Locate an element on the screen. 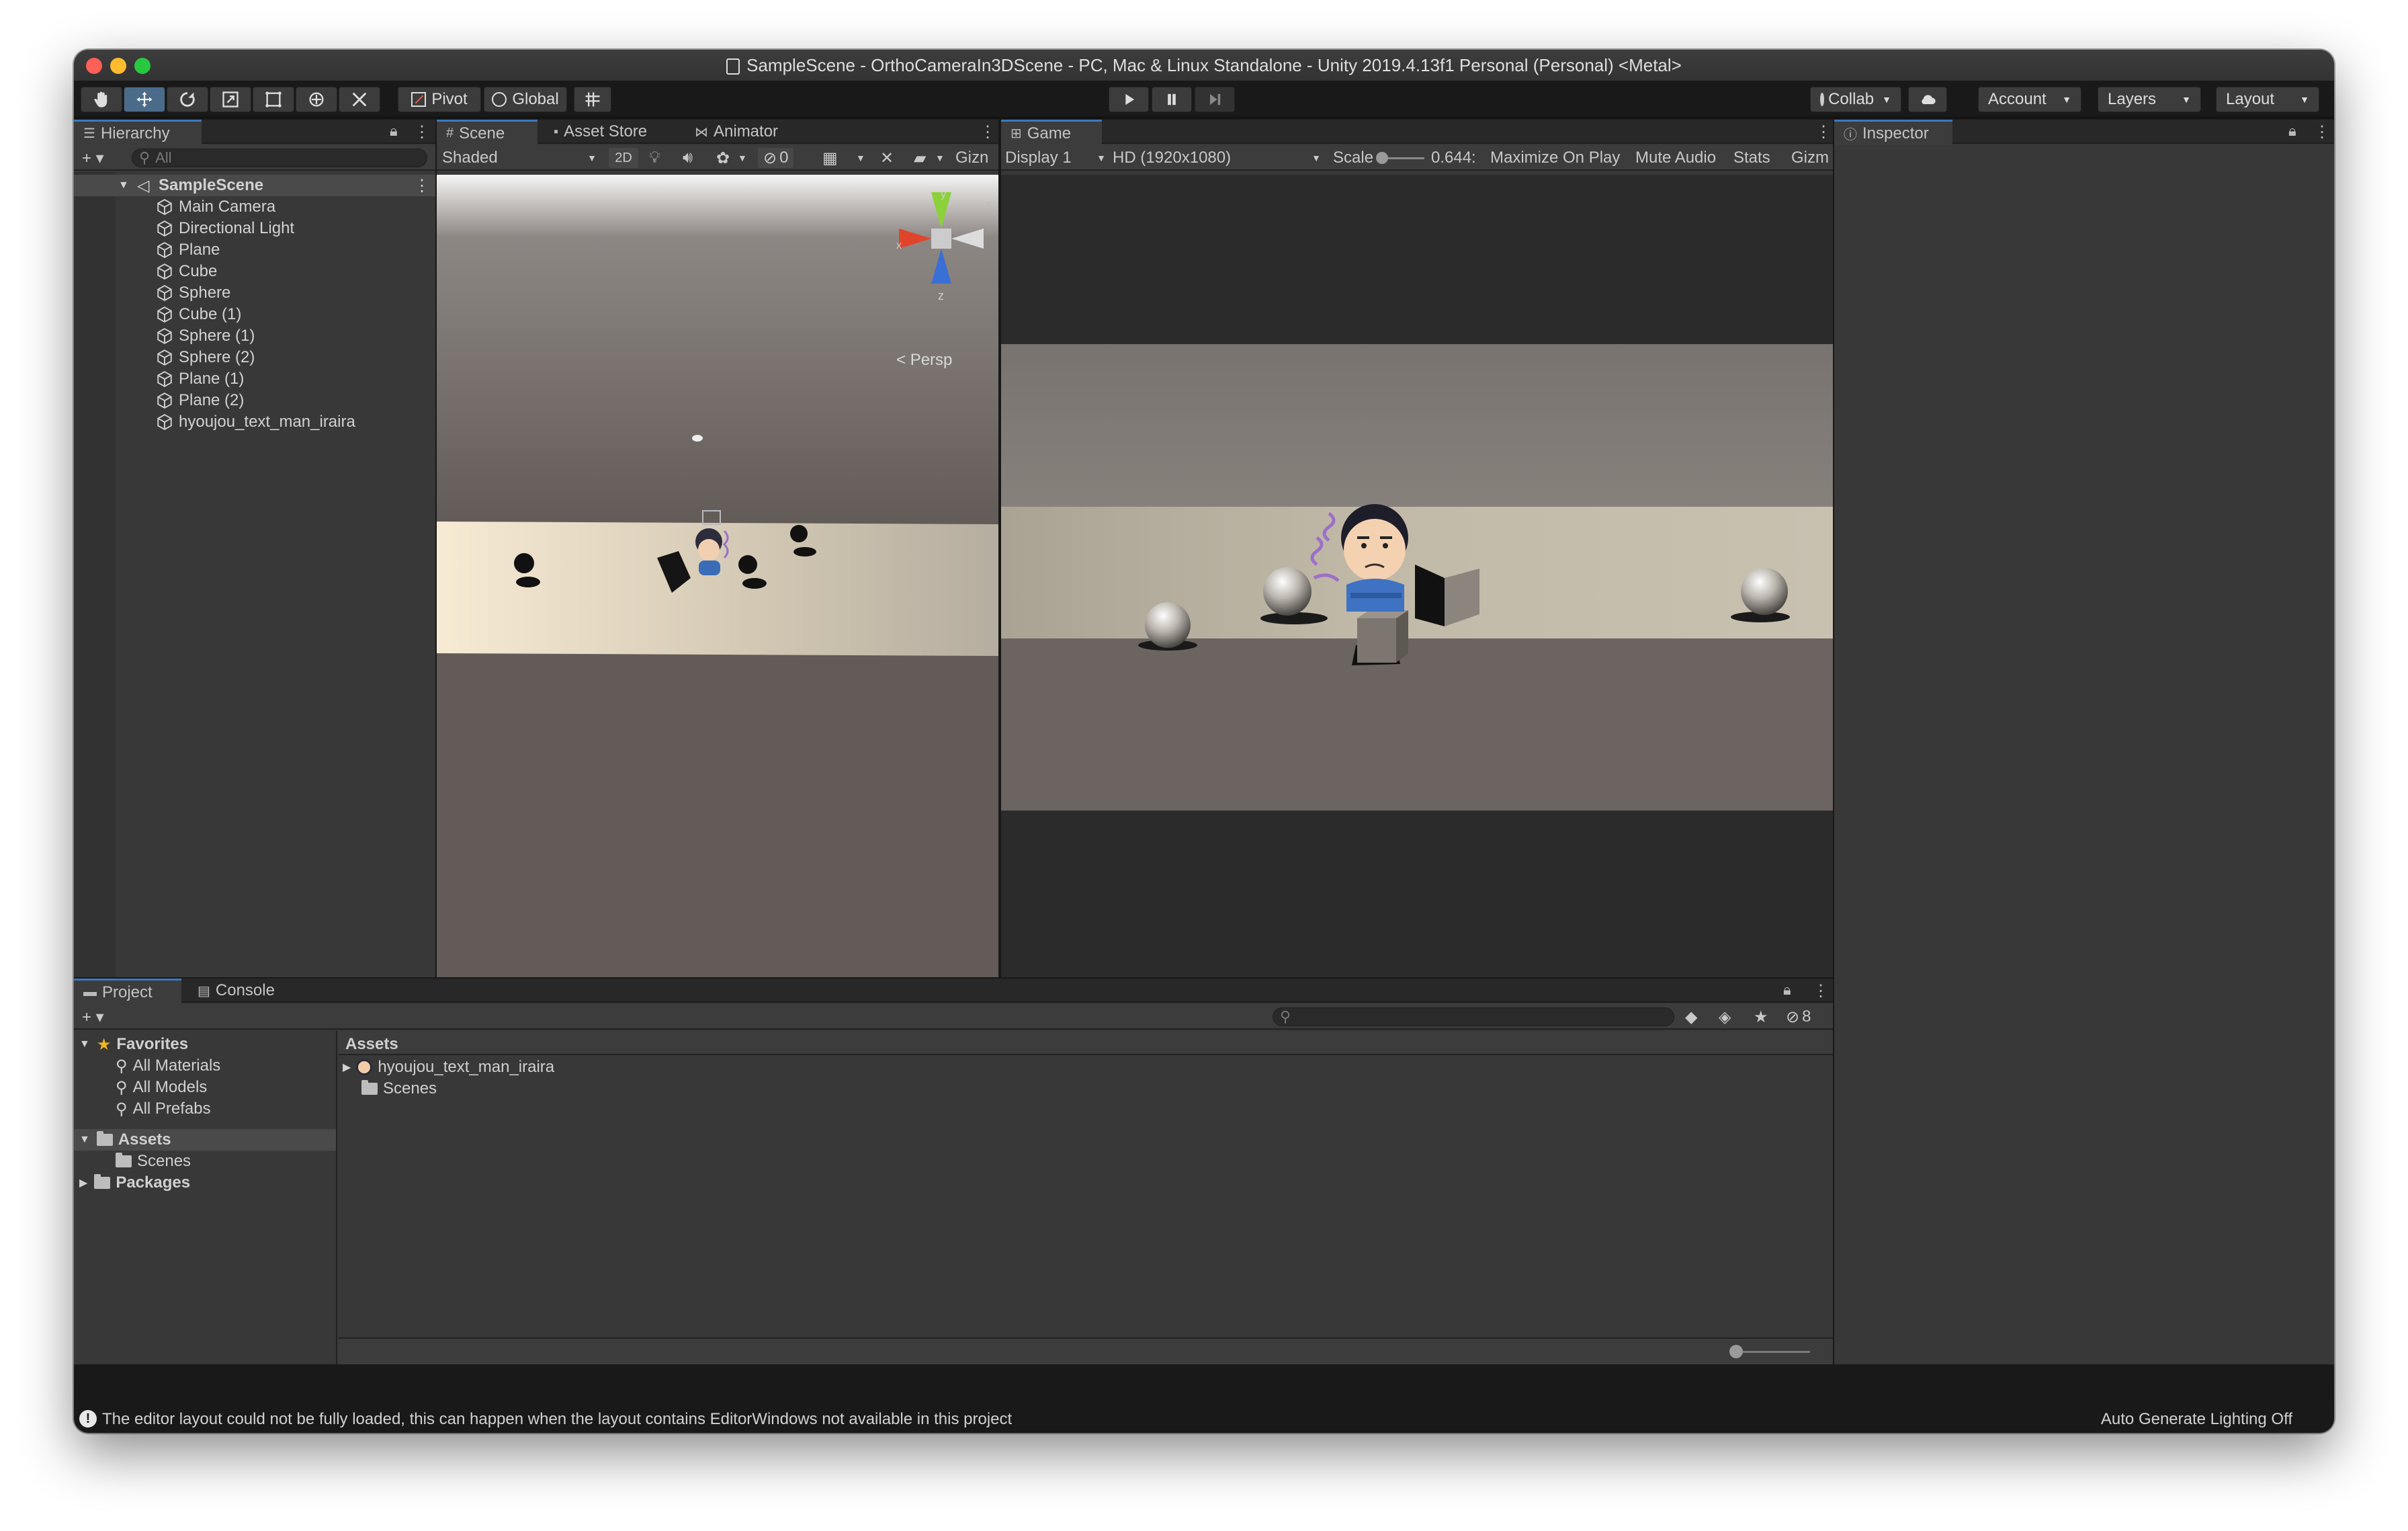 This screenshot has width=2408, height=1531. gizmos-dropdown: Gizn is located at coordinates (971, 158).